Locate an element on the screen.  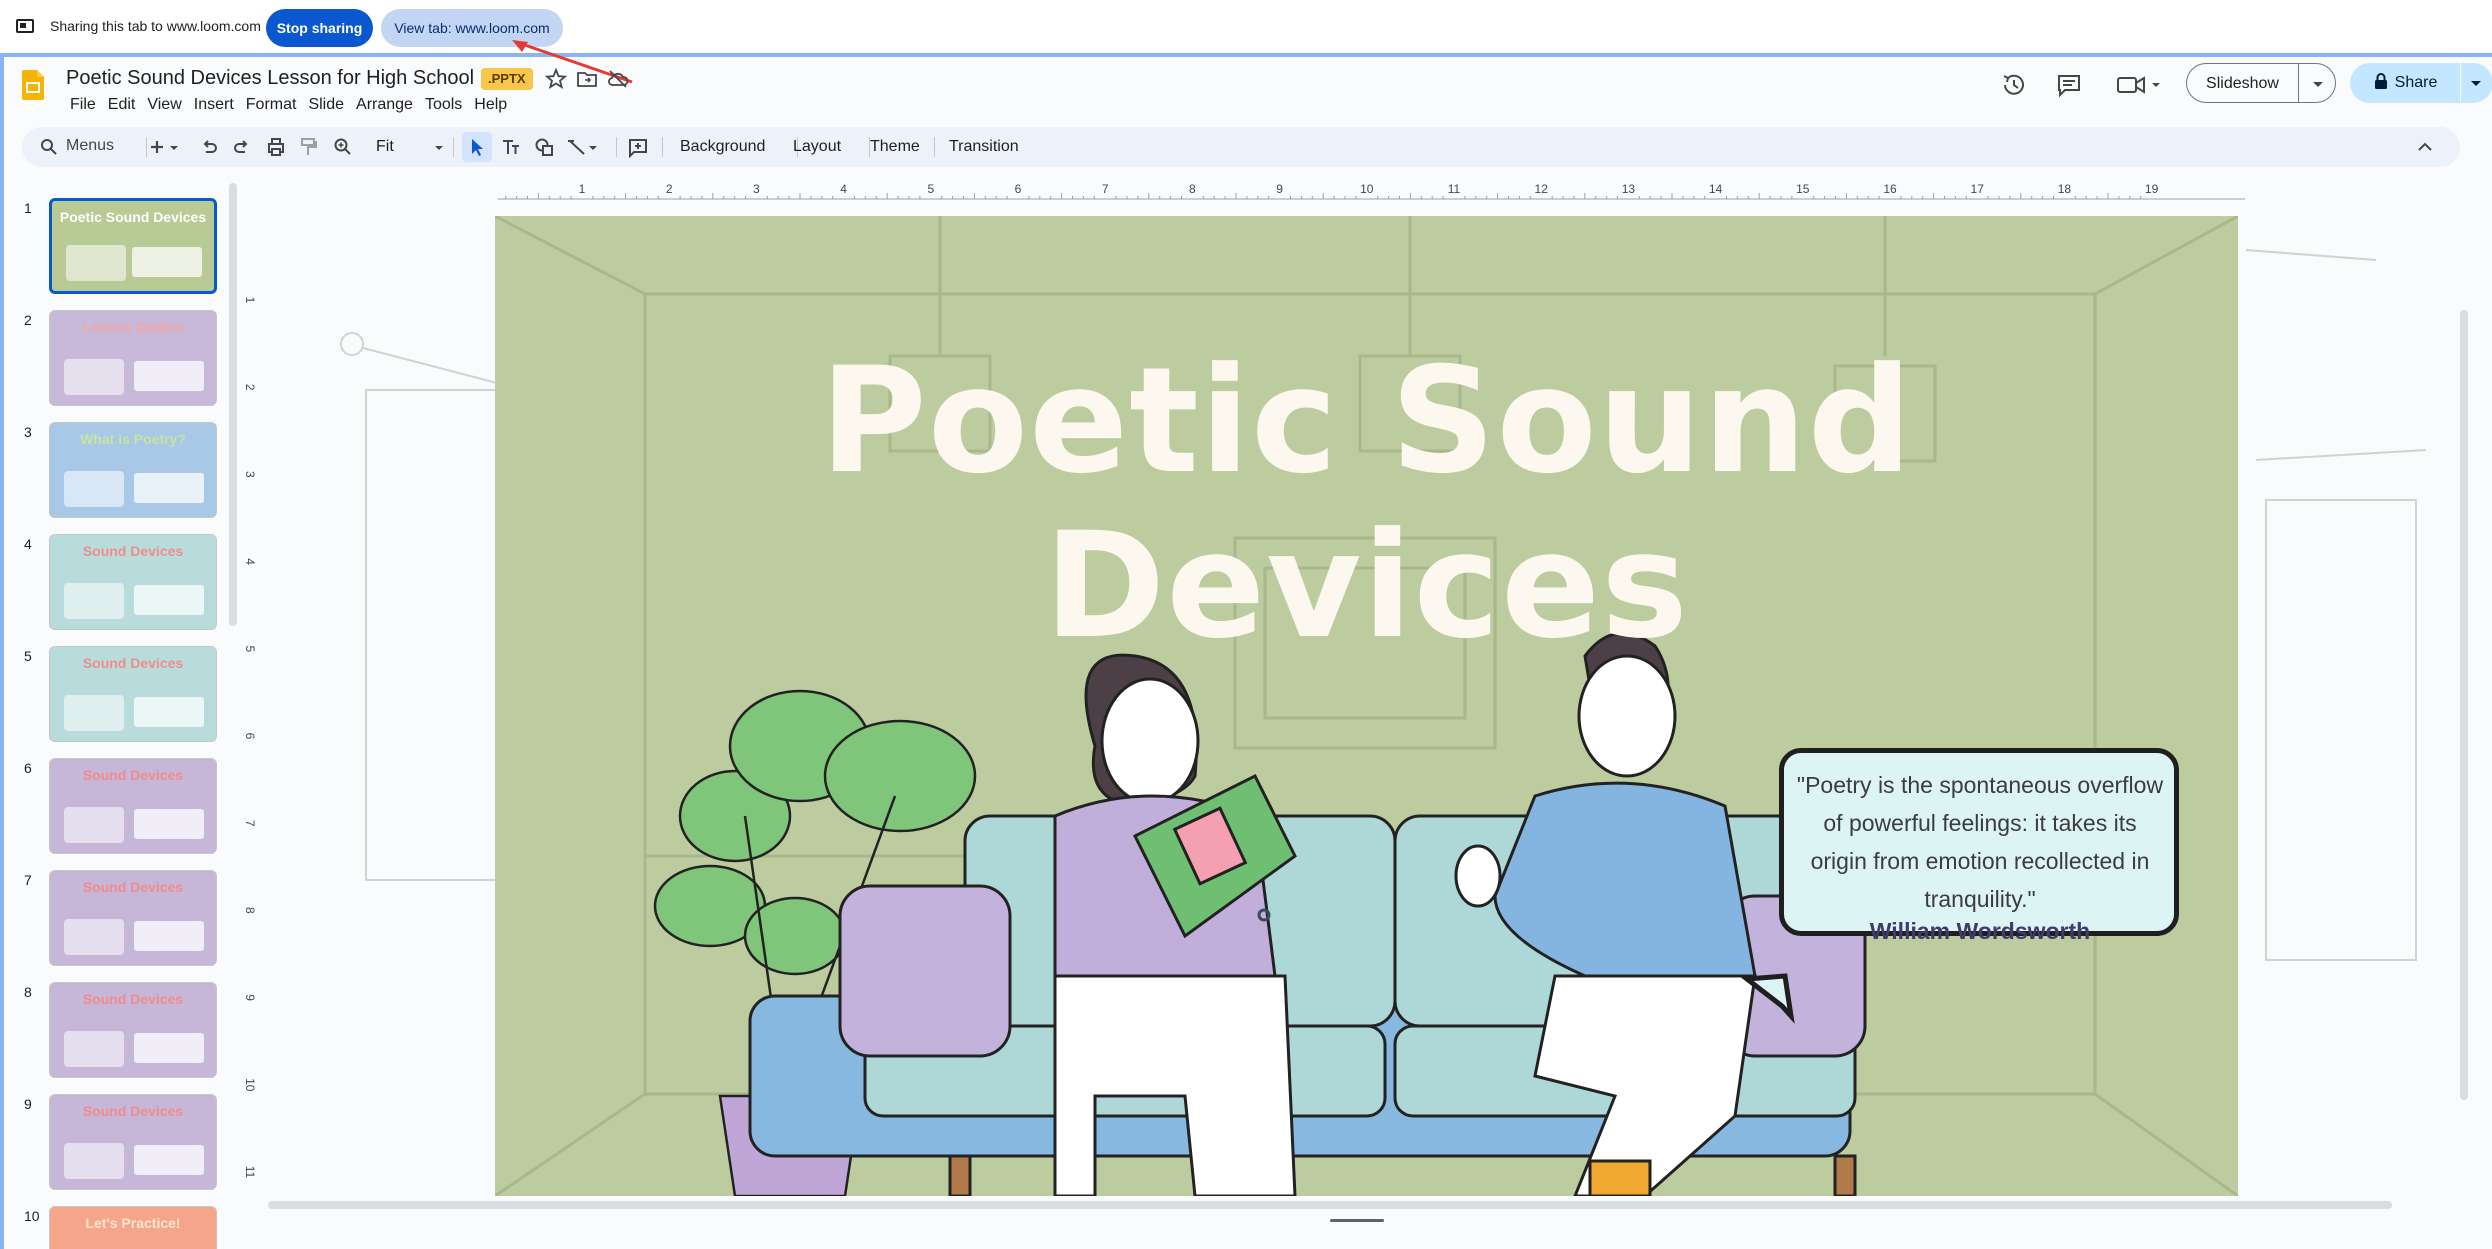
ruler-tick-label: 13 is located at coordinates (1629, 189).